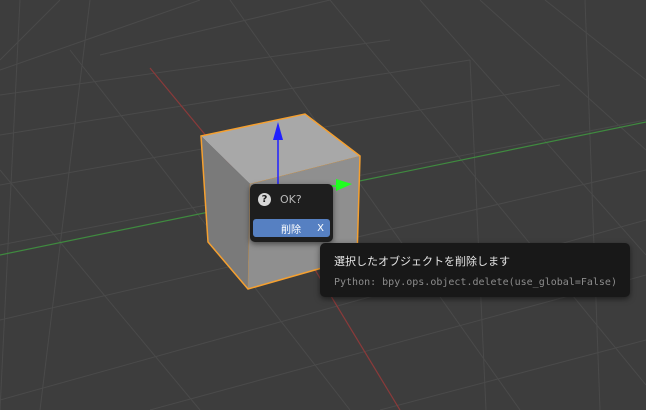  I want to click on delete-confirm-popup: ? OK? 削除 X, so click(291, 213).